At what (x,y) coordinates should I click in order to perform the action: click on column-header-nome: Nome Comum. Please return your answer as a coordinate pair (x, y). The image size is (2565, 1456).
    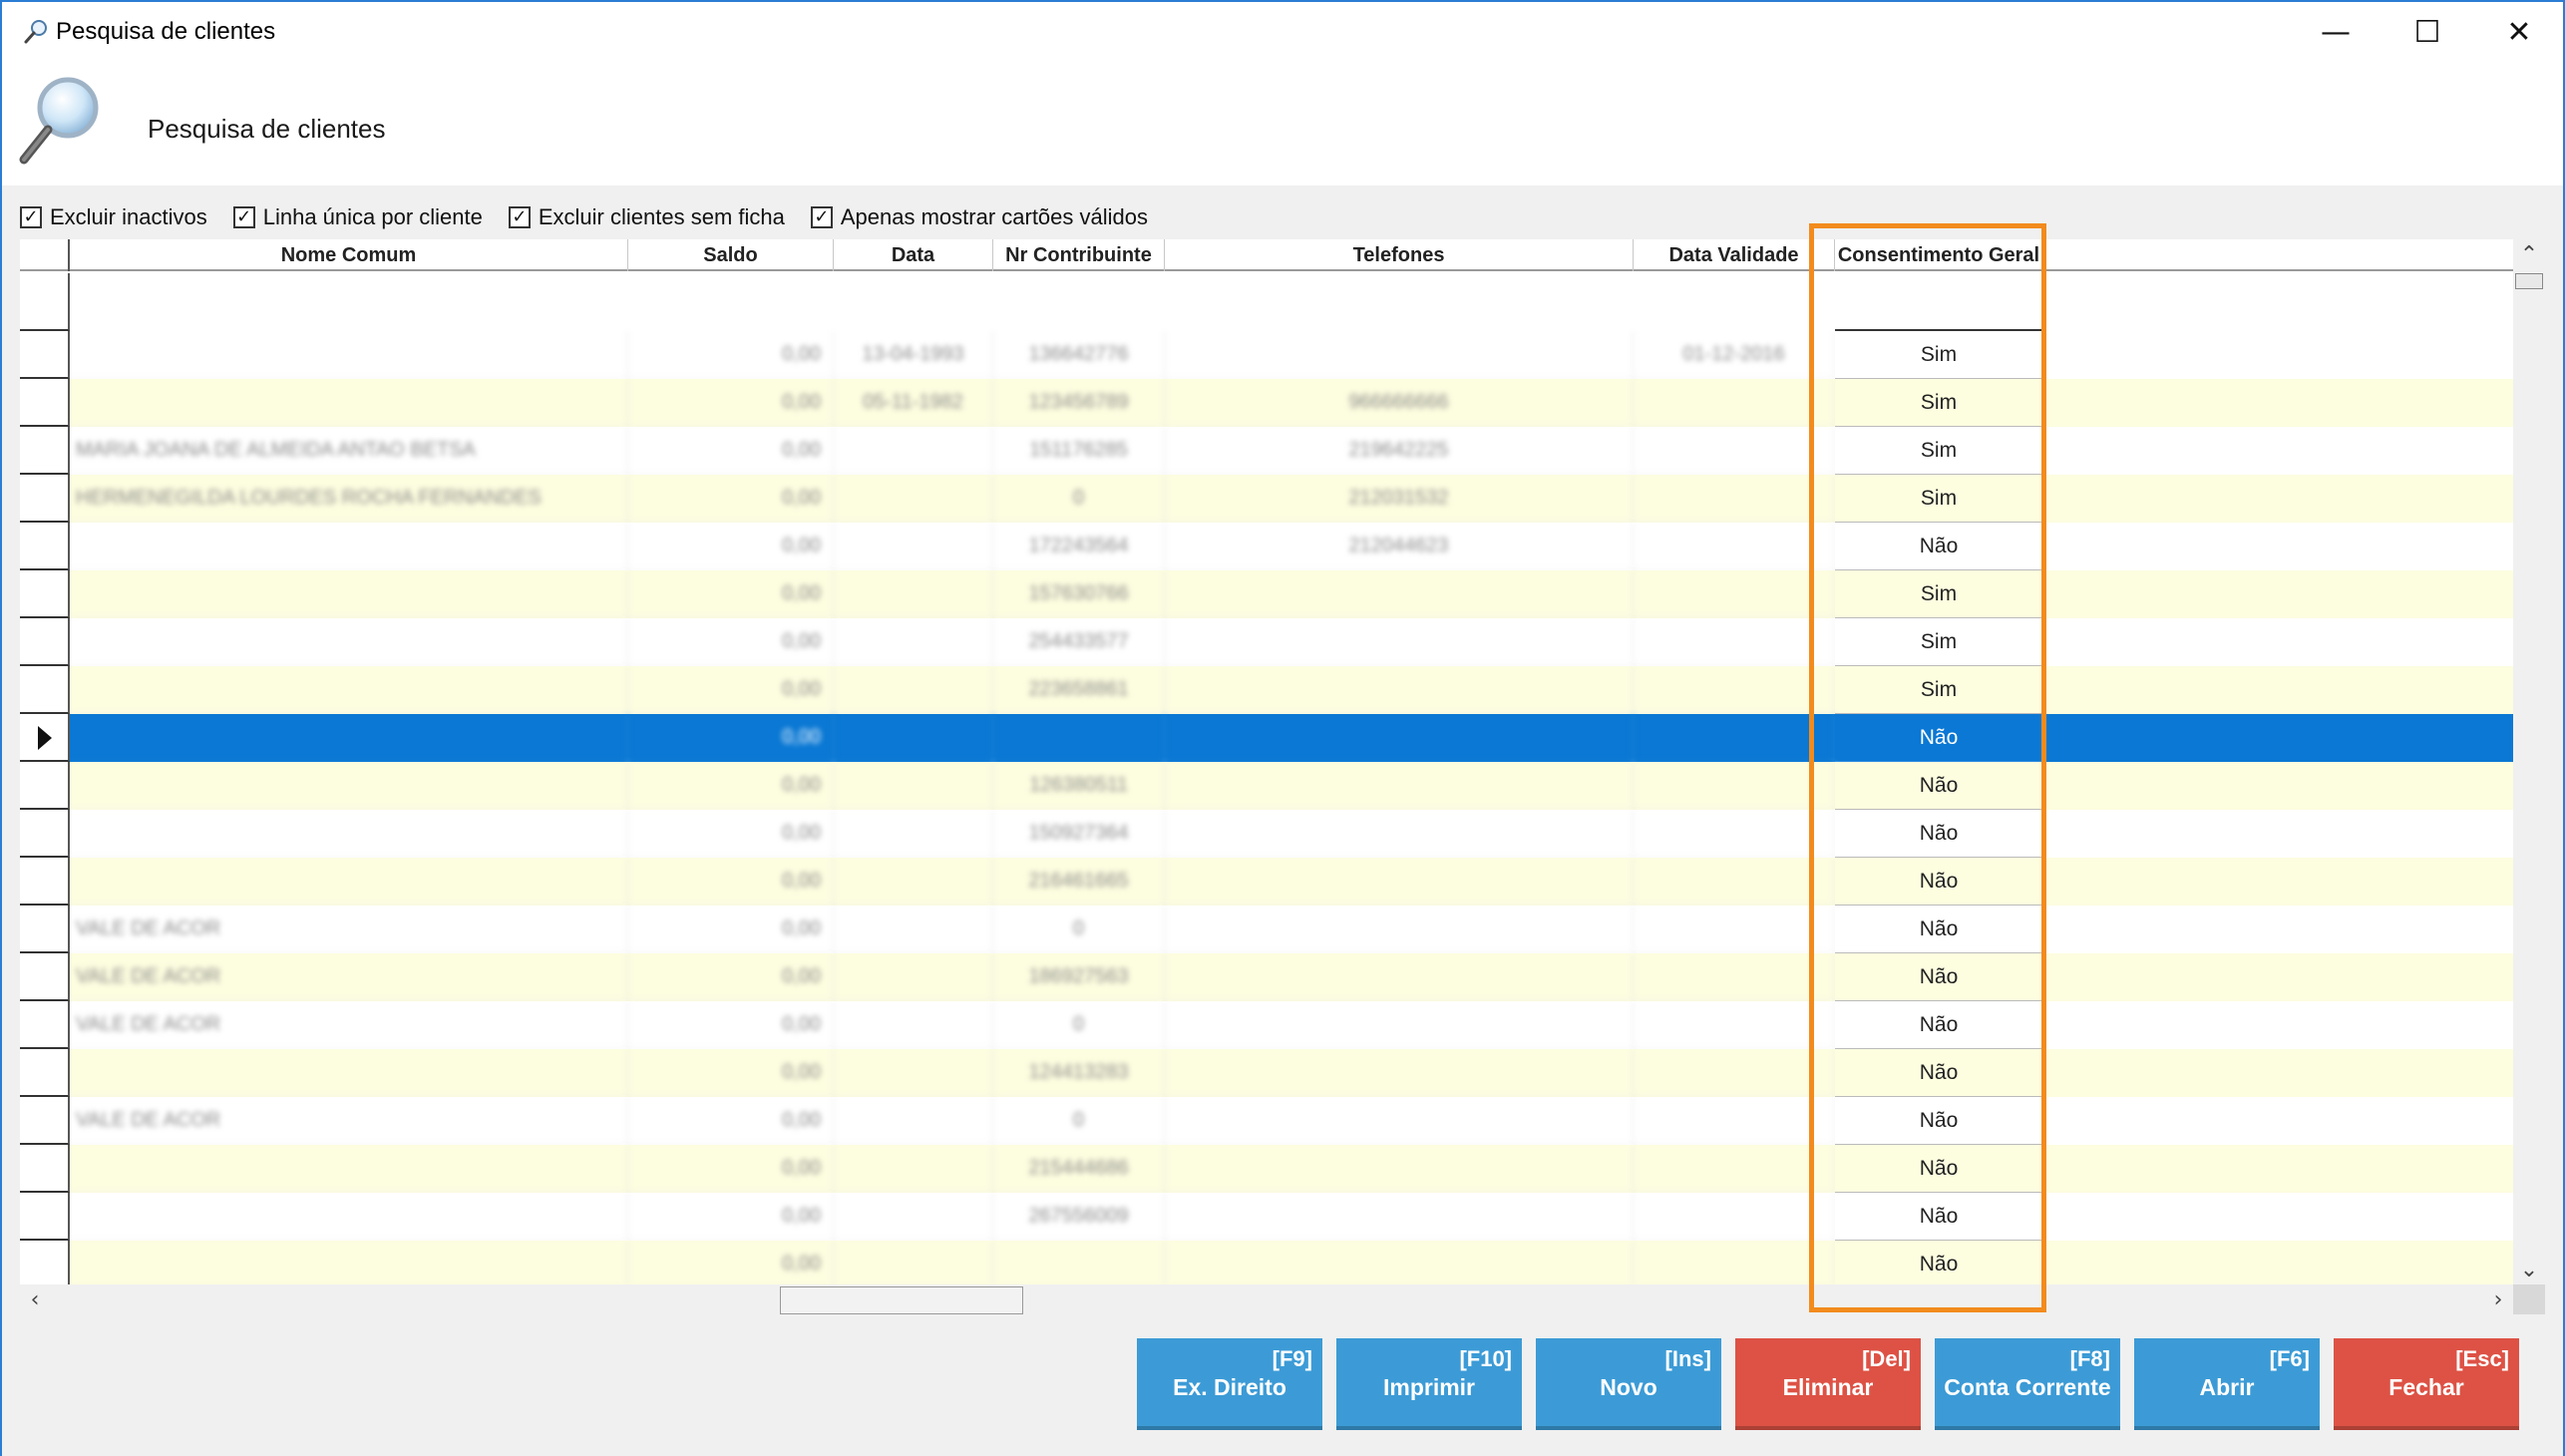
    Looking at the image, I should click on (349, 255).